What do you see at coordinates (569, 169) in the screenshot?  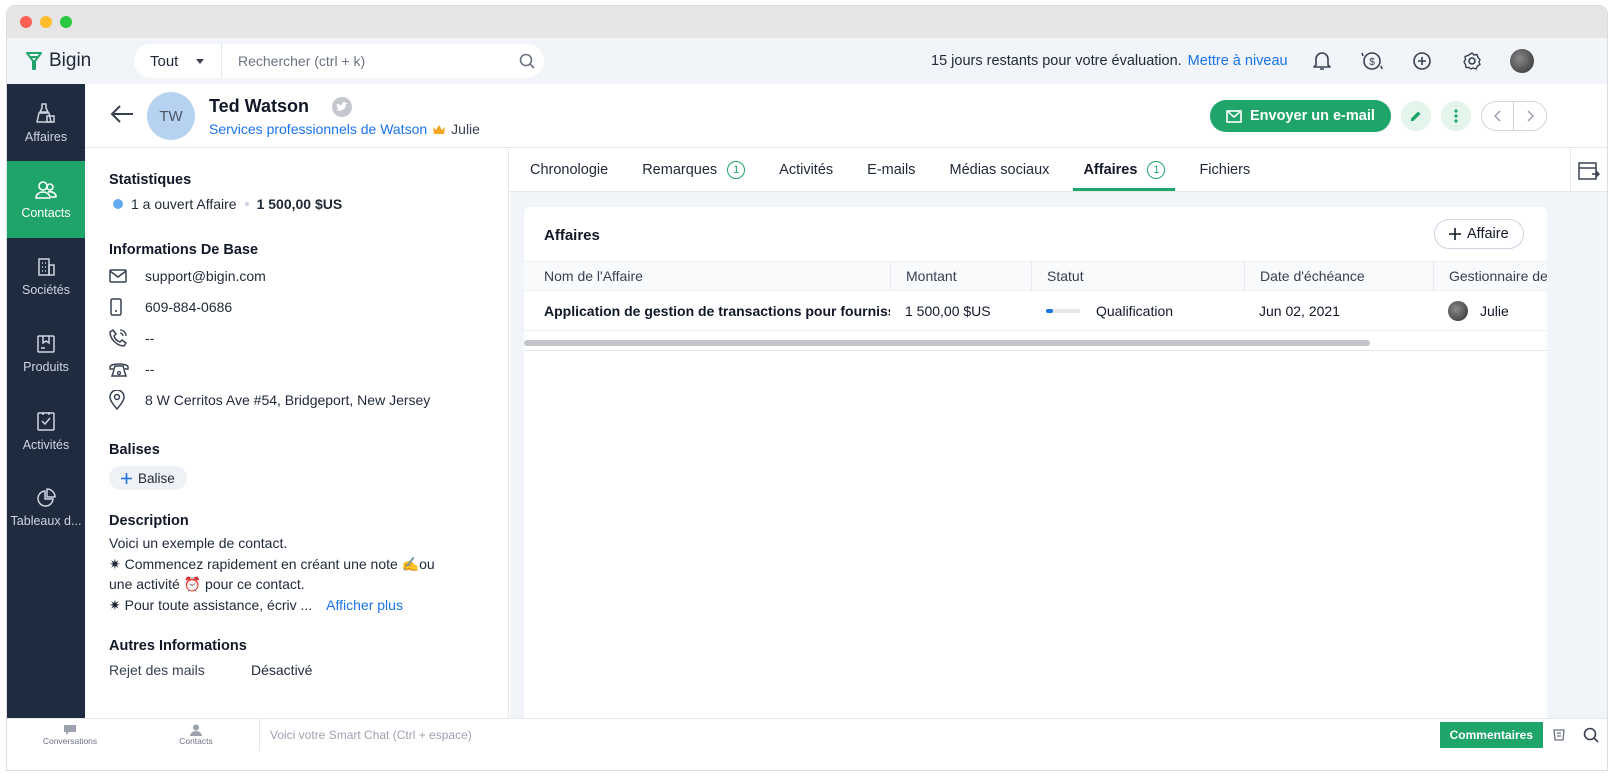 I see `tab-chronologie: Chronologie` at bounding box center [569, 169].